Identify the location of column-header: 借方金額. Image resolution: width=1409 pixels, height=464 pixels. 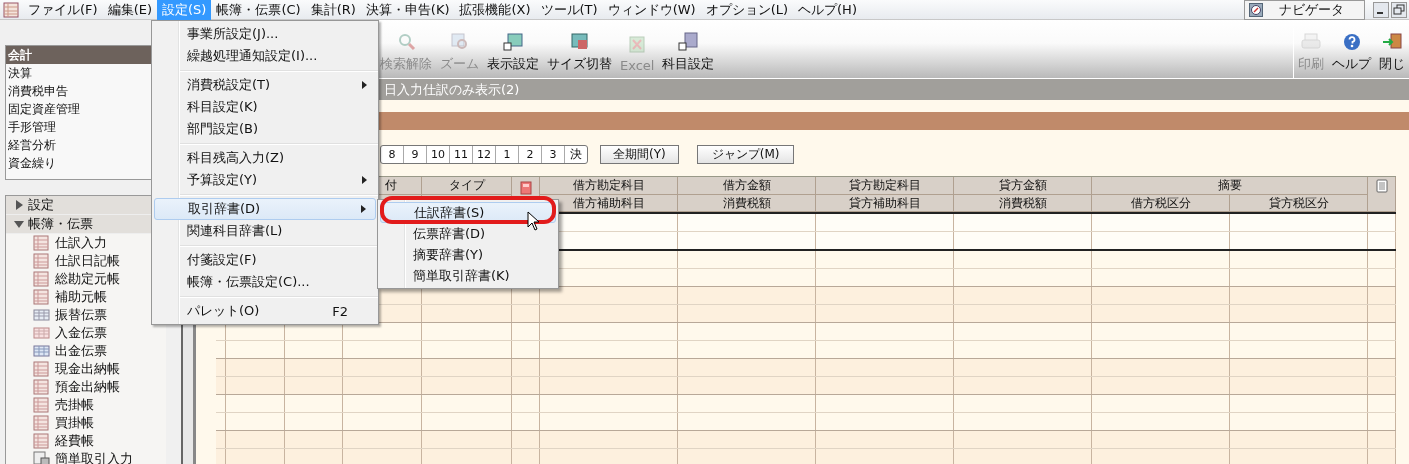
(747, 186).